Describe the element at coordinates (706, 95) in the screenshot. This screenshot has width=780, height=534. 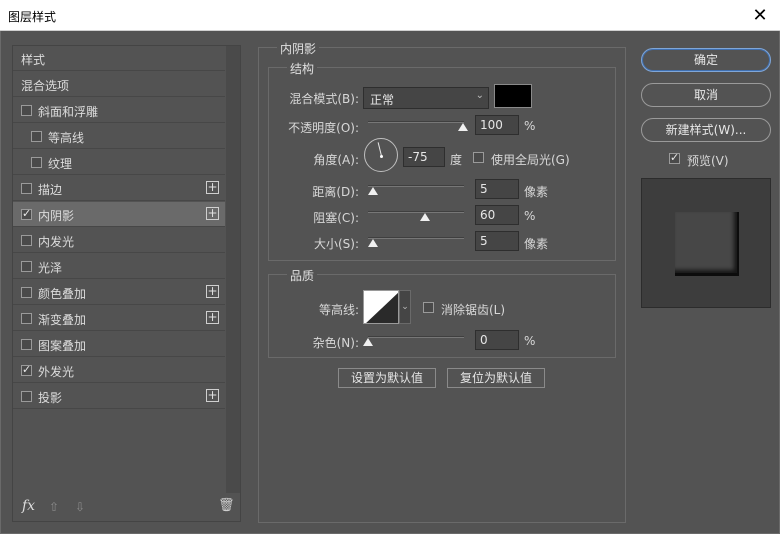
I see `cancel-button: 取消` at that location.